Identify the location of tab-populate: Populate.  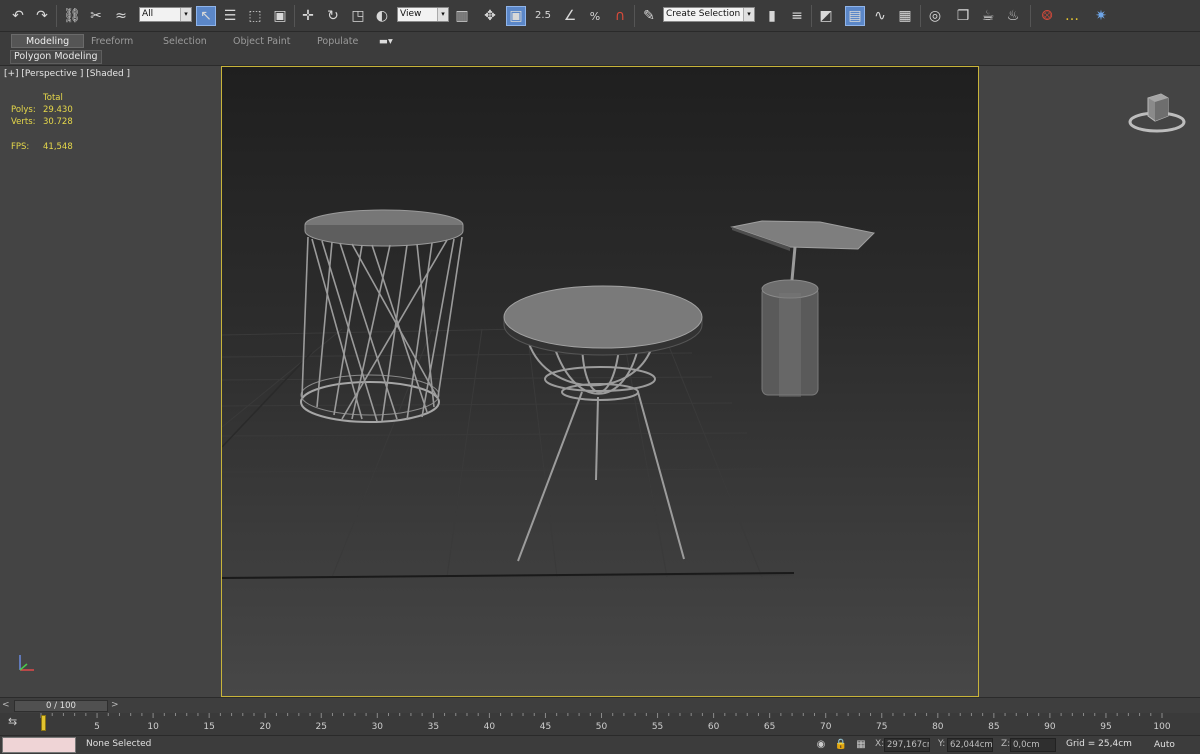
(337, 42).